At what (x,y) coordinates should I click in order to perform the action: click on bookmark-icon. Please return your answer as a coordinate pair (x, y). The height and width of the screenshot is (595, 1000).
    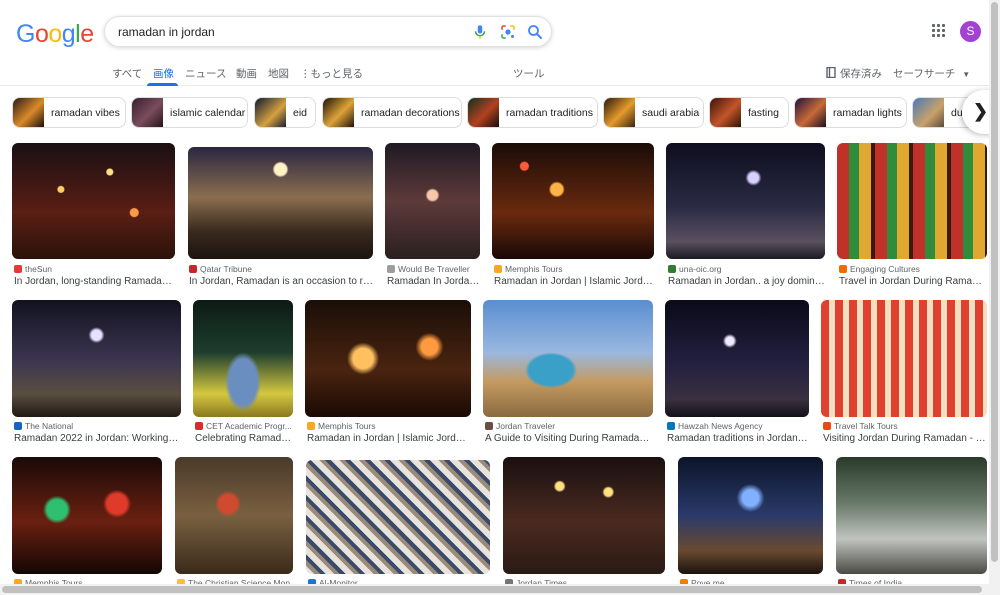
    Looking at the image, I should click on (831, 72).